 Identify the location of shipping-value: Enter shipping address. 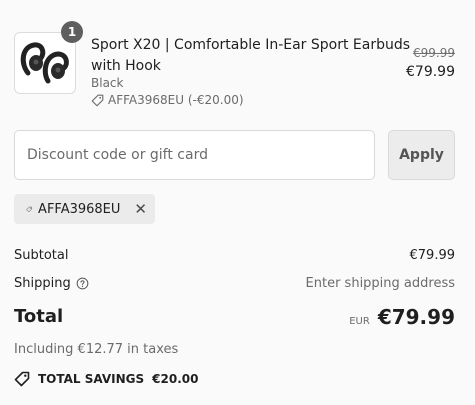
(380, 283).